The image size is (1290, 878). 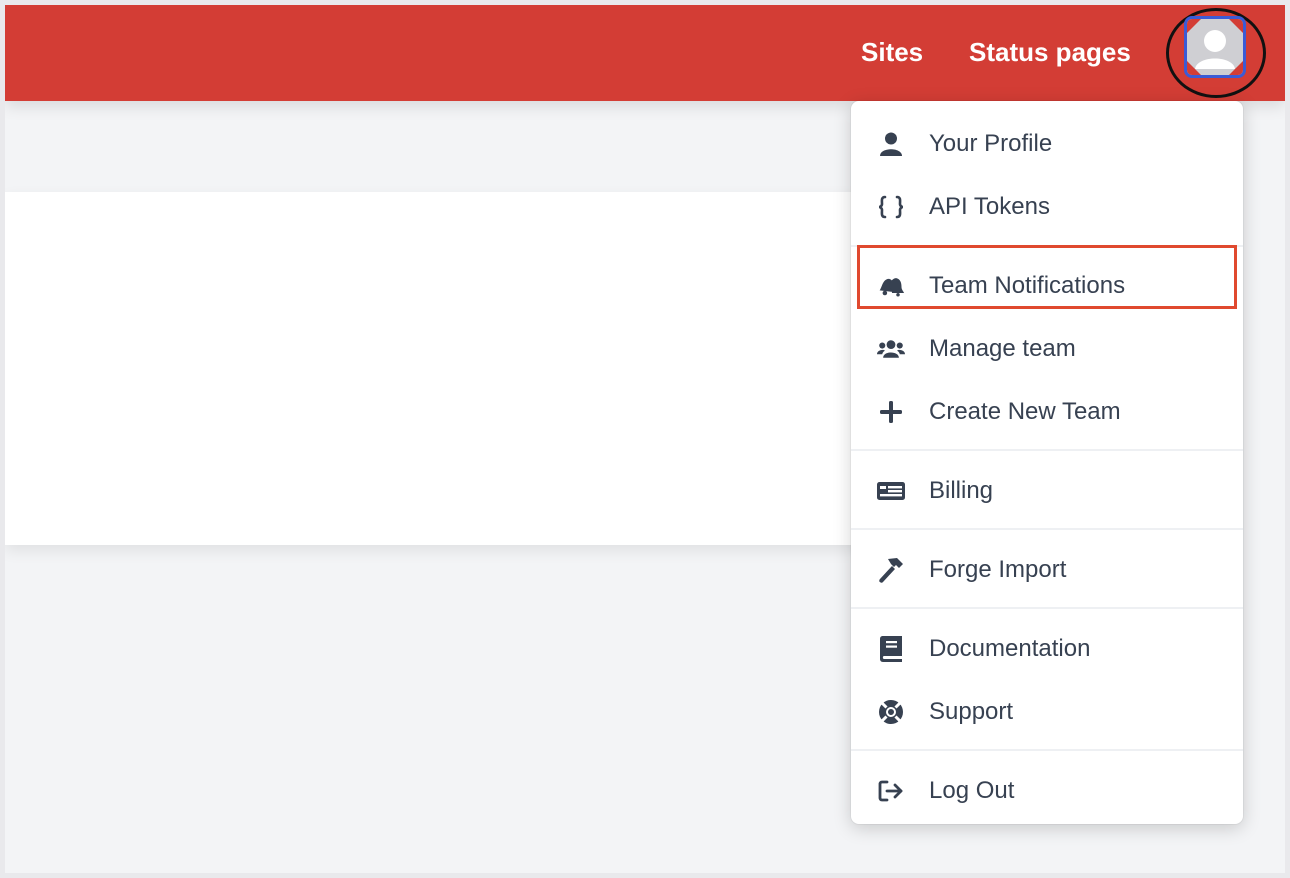 I want to click on menu-item-billing: Billing, so click(x=1047, y=491).